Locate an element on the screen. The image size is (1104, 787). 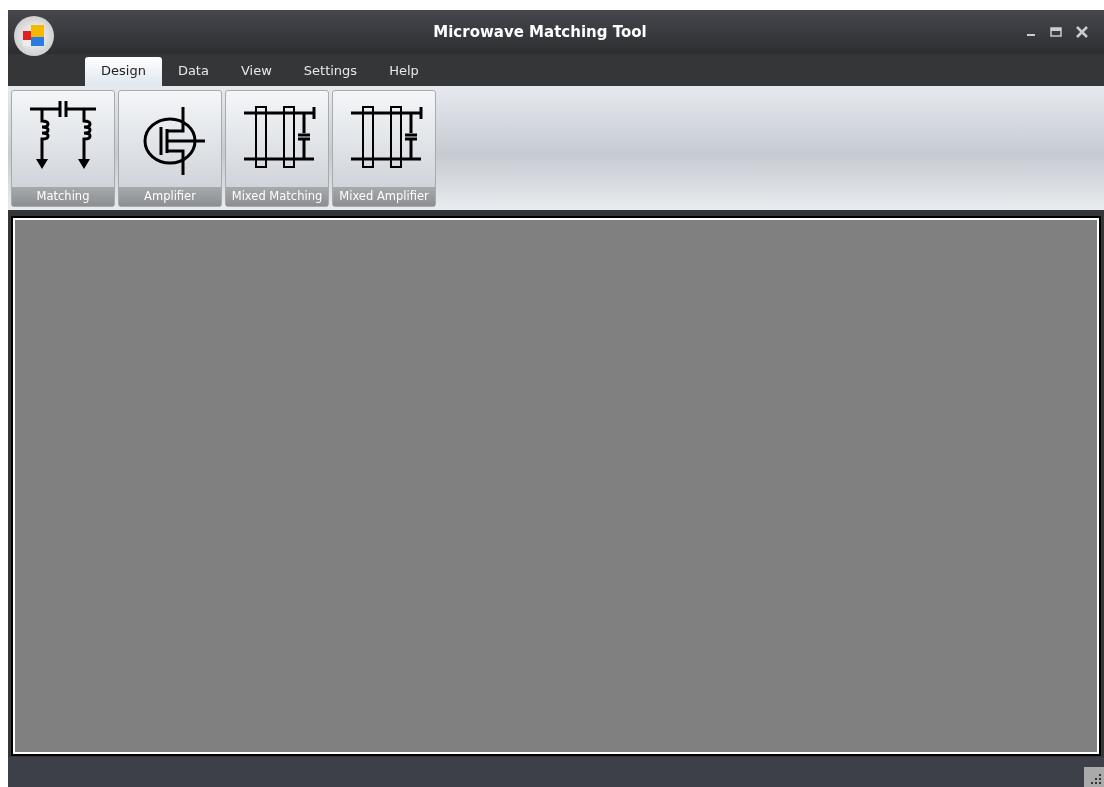
resize-grip-icon is located at coordinates (1094, 777).